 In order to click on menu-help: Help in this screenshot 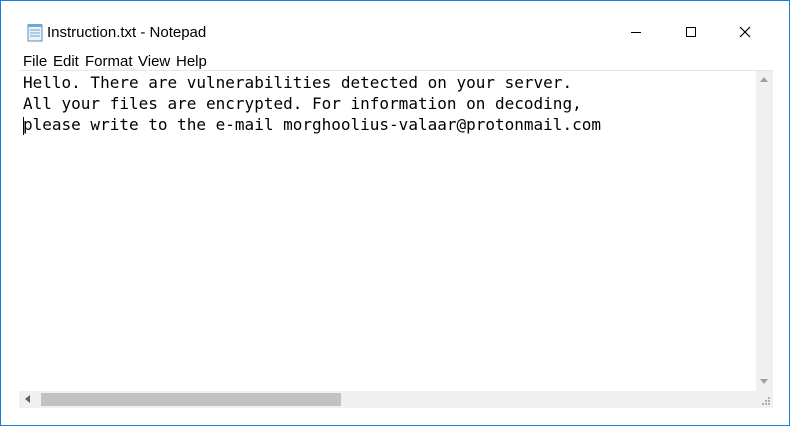, I will do `click(191, 62)`.